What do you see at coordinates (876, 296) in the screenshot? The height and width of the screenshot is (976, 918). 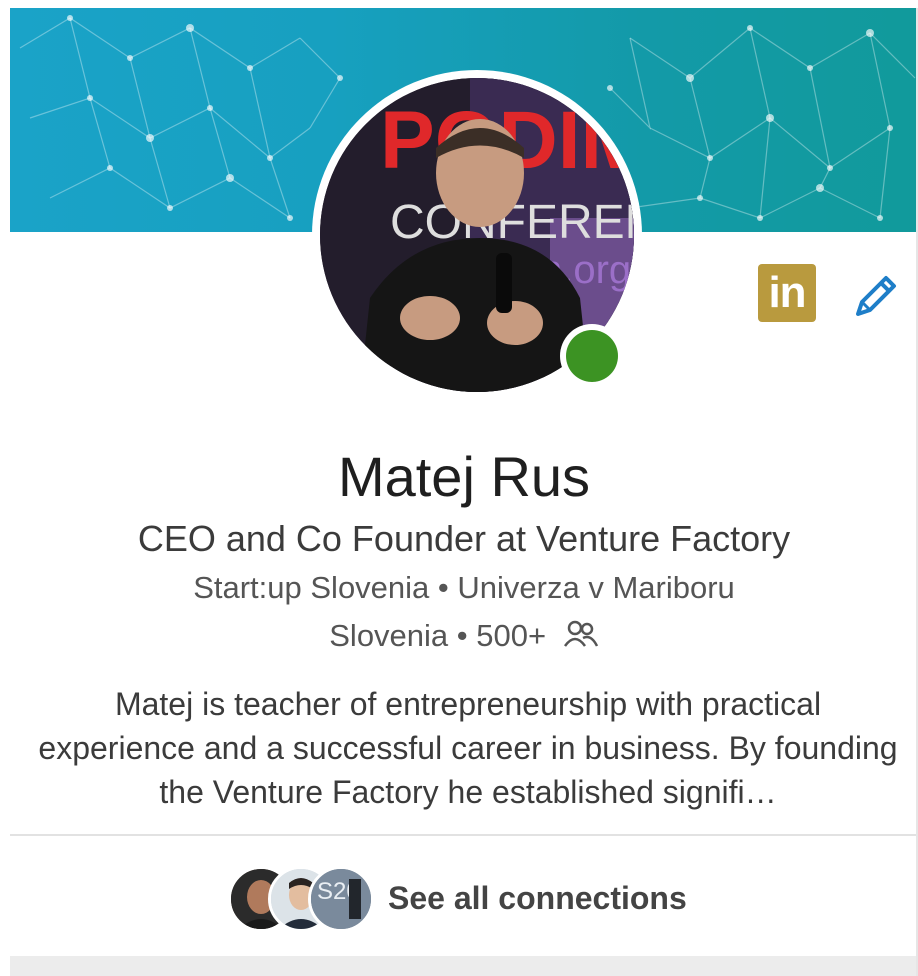 I see `pencil-icon` at bounding box center [876, 296].